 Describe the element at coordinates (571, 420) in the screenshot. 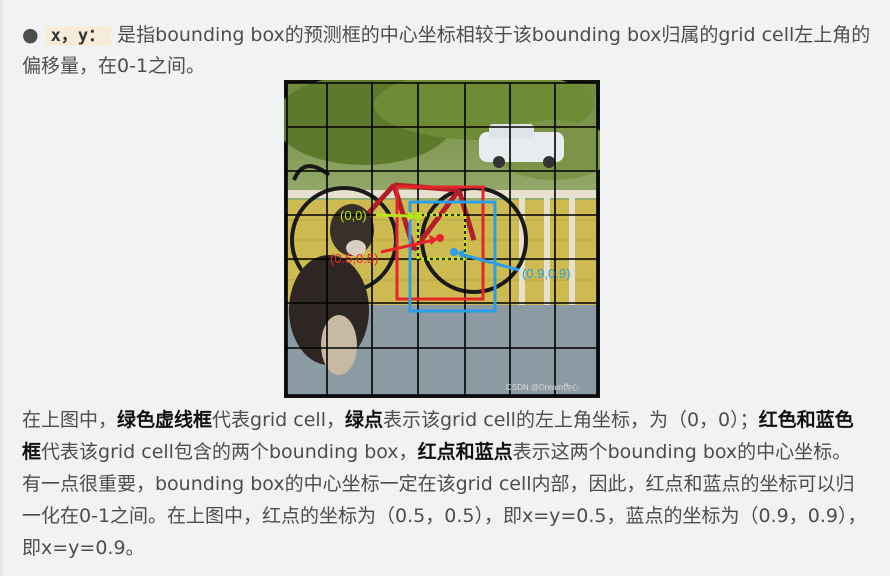

I see `text-run: 表示该grid cell的左上角坐标，为（0，0）；` at that location.